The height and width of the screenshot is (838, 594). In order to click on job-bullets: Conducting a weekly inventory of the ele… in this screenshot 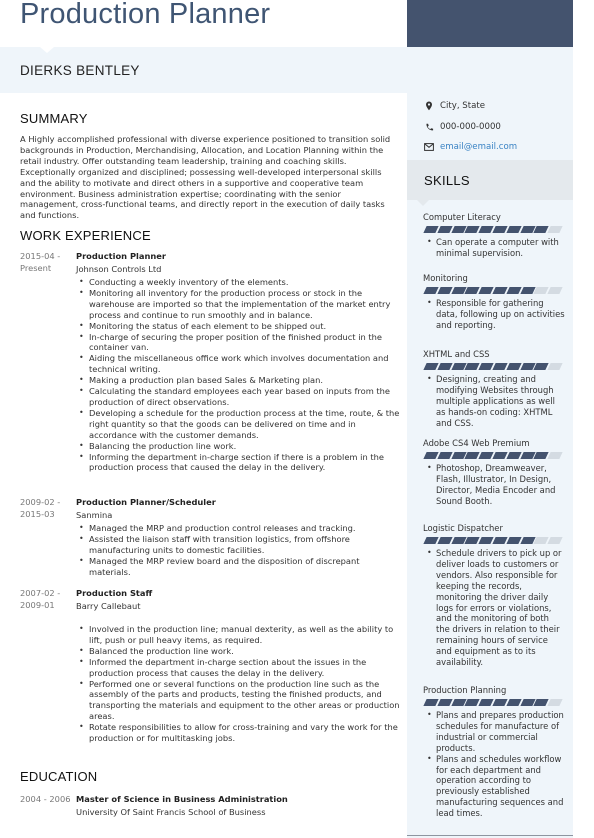, I will do `click(238, 375)`.